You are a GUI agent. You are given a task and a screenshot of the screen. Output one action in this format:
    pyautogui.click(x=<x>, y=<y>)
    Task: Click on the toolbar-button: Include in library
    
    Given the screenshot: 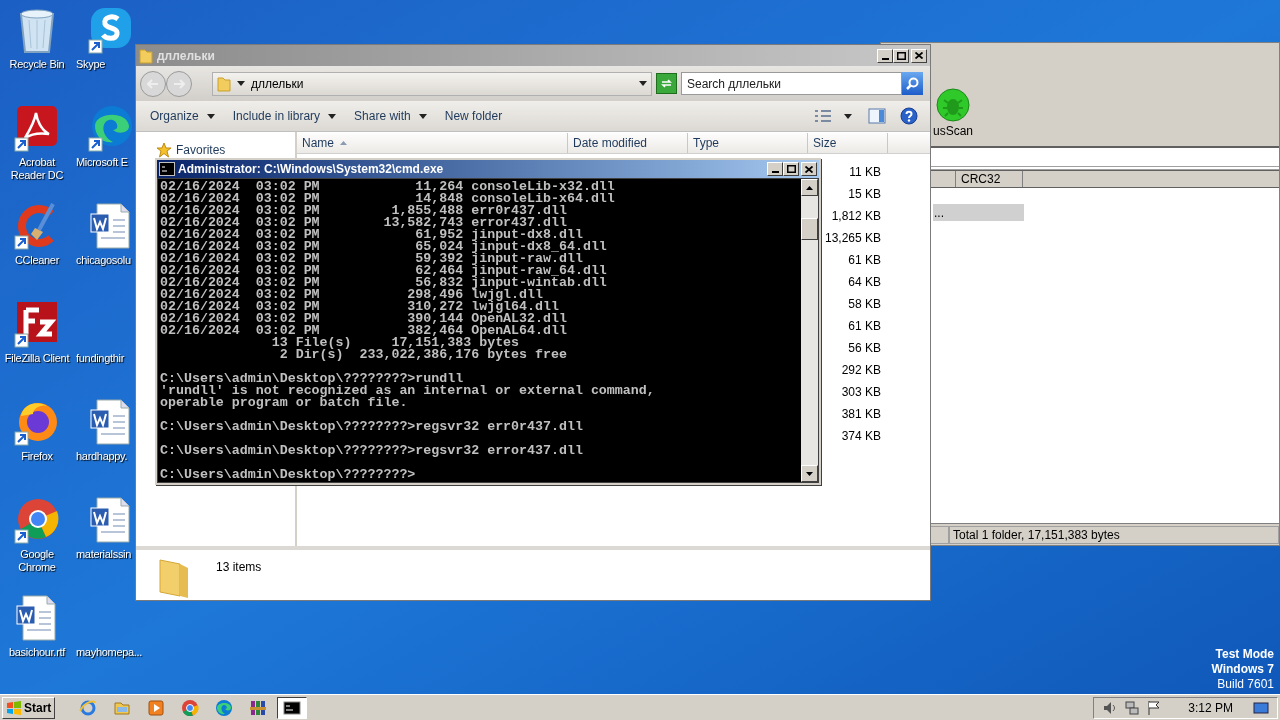 What is the action you would take?
    pyautogui.click(x=284, y=116)
    